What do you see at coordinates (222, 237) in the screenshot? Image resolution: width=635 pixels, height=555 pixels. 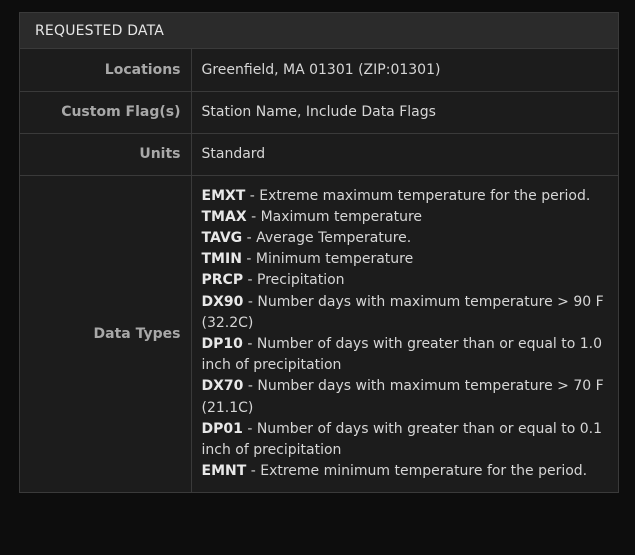 I see `data-type-code: TAVG` at bounding box center [222, 237].